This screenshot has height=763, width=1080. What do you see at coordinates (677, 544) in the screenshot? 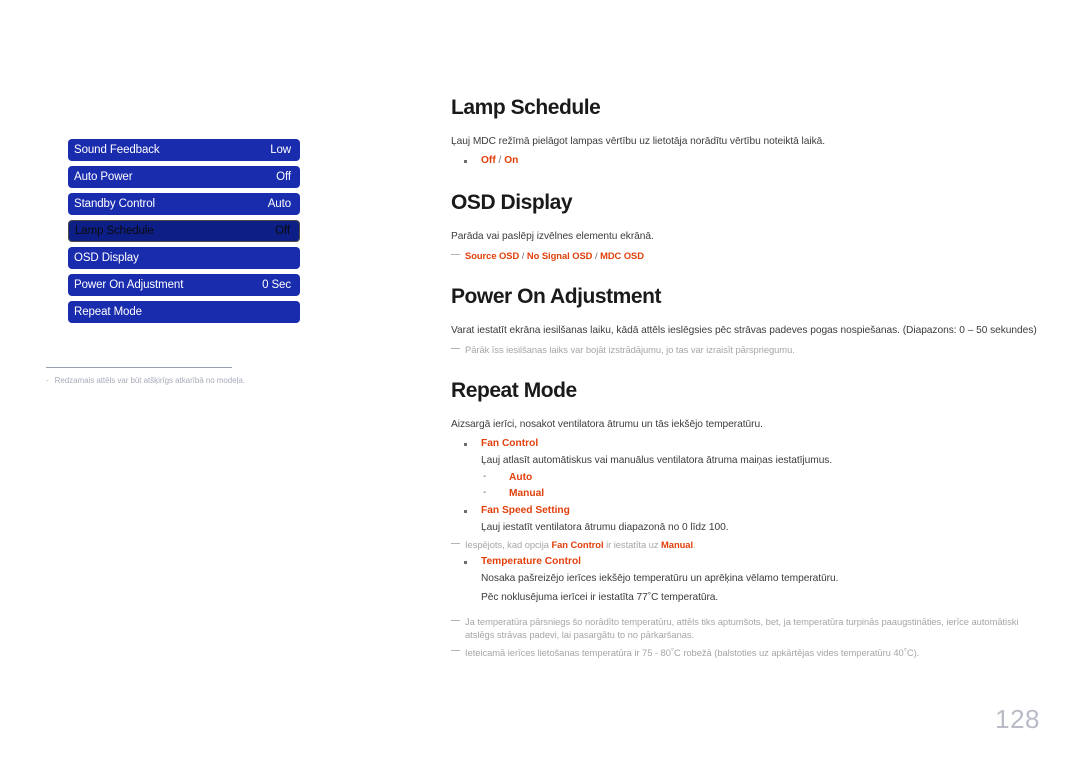
I see `term-manual: Manual` at bounding box center [677, 544].